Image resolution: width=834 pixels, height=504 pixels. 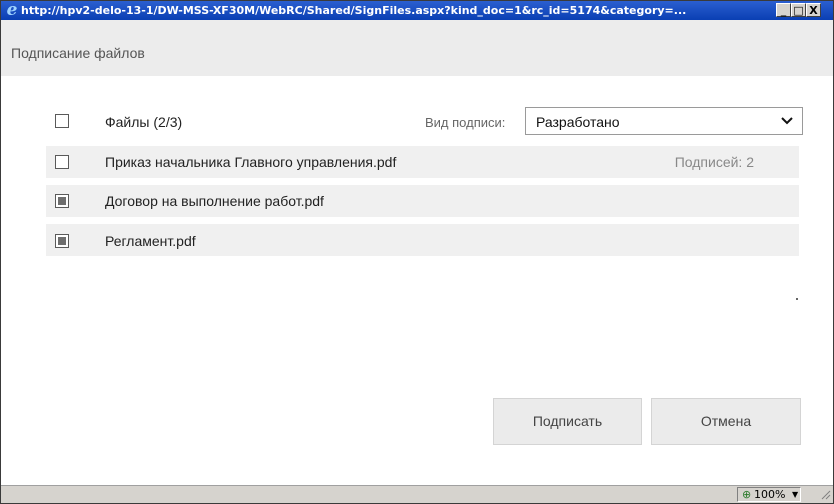 I want to click on select-all-checkbox, so click(x=62, y=121).